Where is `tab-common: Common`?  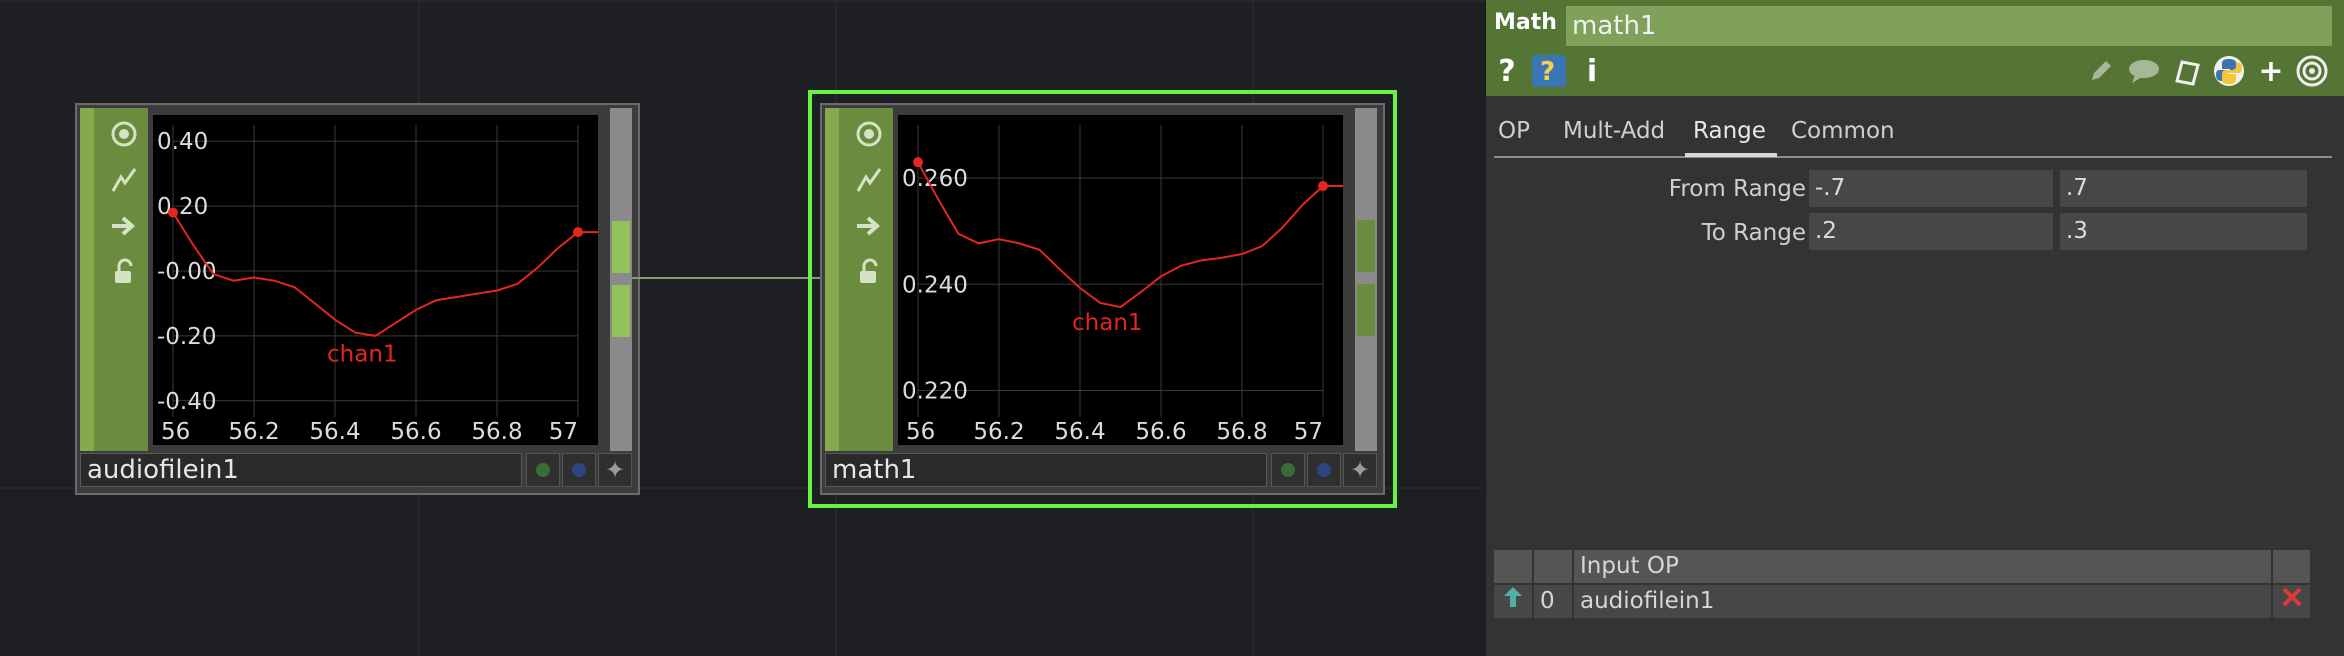 tab-common: Common is located at coordinates (1843, 131).